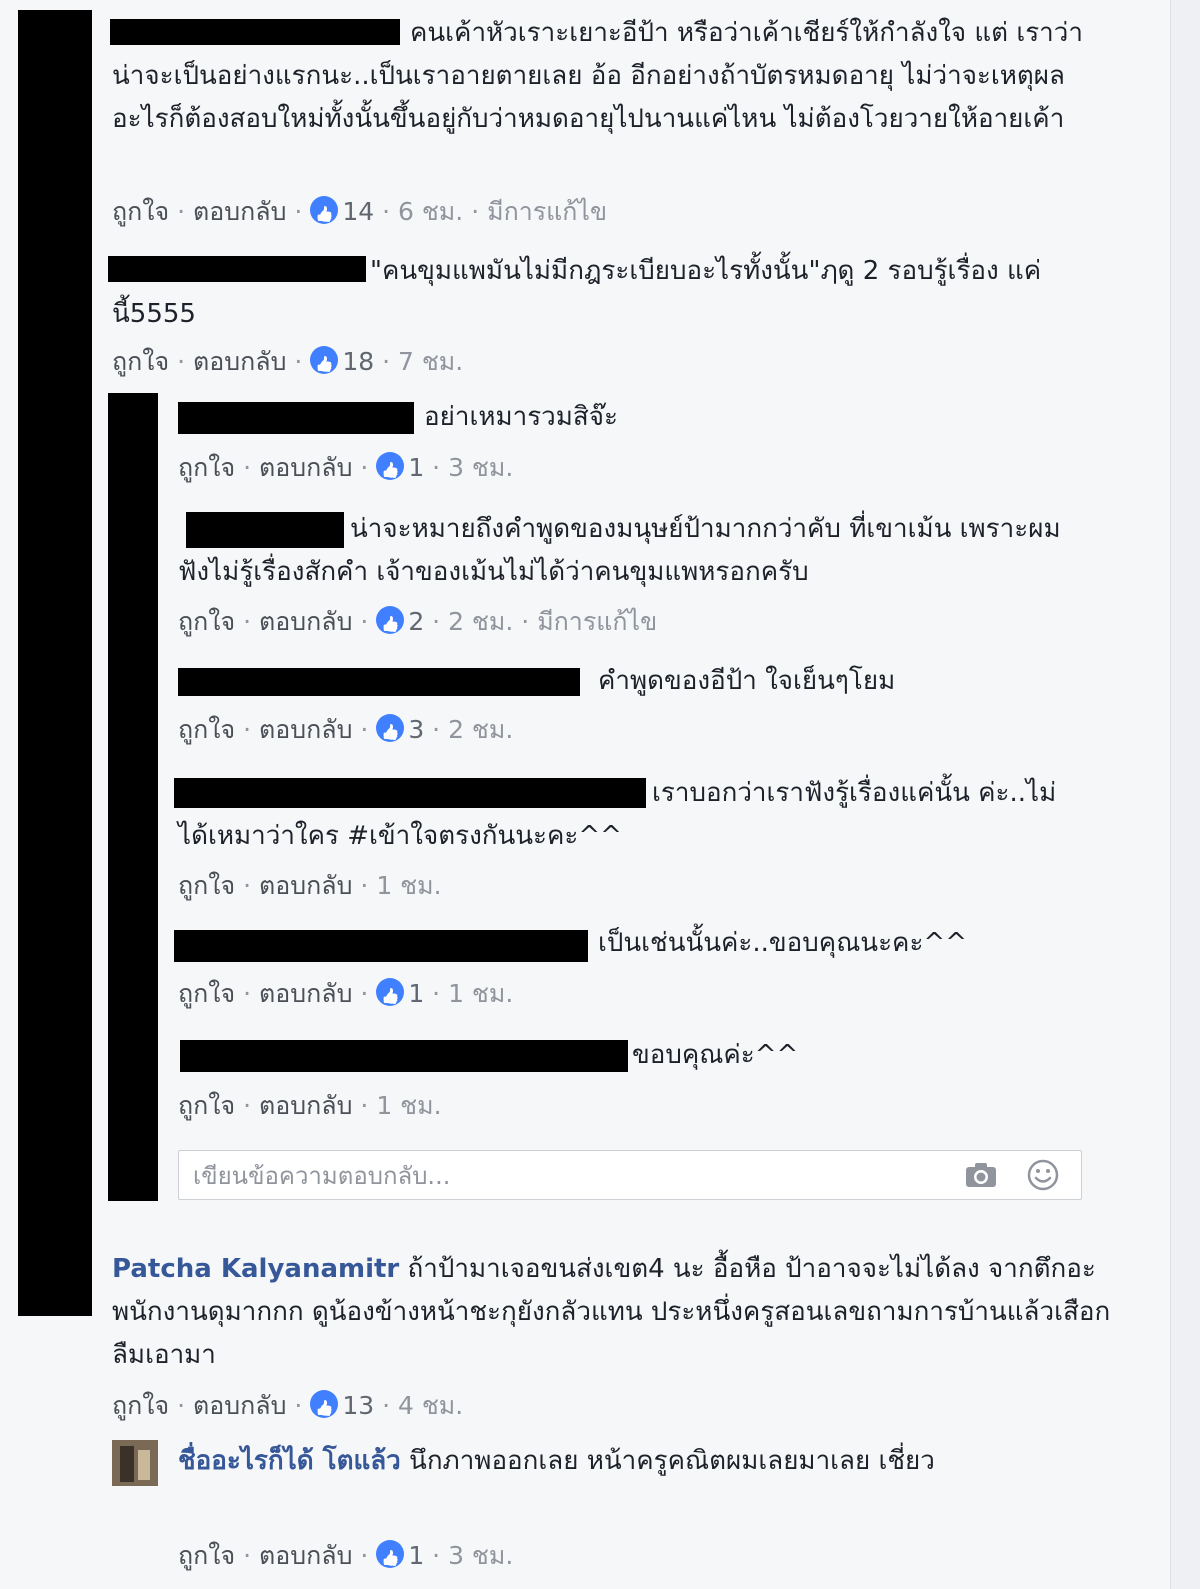 Image resolution: width=1200 pixels, height=1589 pixels. Describe the element at coordinates (521, 417) in the screenshot. I see `reply-text: อย่าเหมารวมสิจ๊ะ` at that location.